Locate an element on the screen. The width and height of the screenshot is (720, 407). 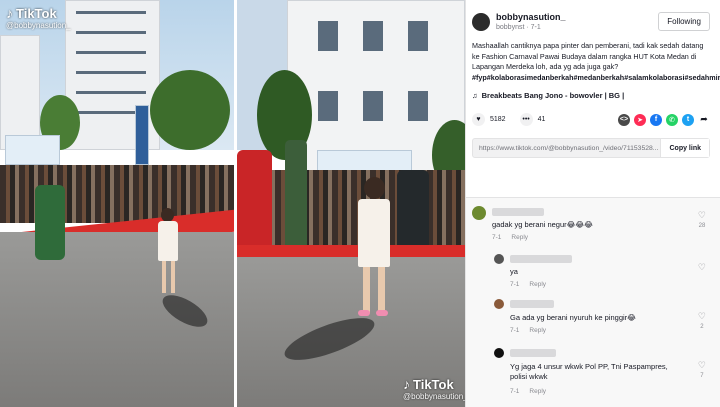
comment-like: ♡ 28 is located at coordinates (702, 219).